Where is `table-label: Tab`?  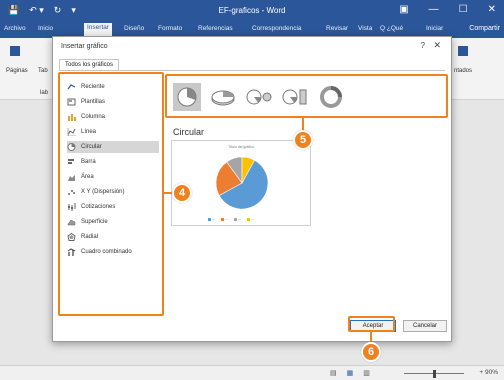 table-label: Tab is located at coordinates (43, 71).